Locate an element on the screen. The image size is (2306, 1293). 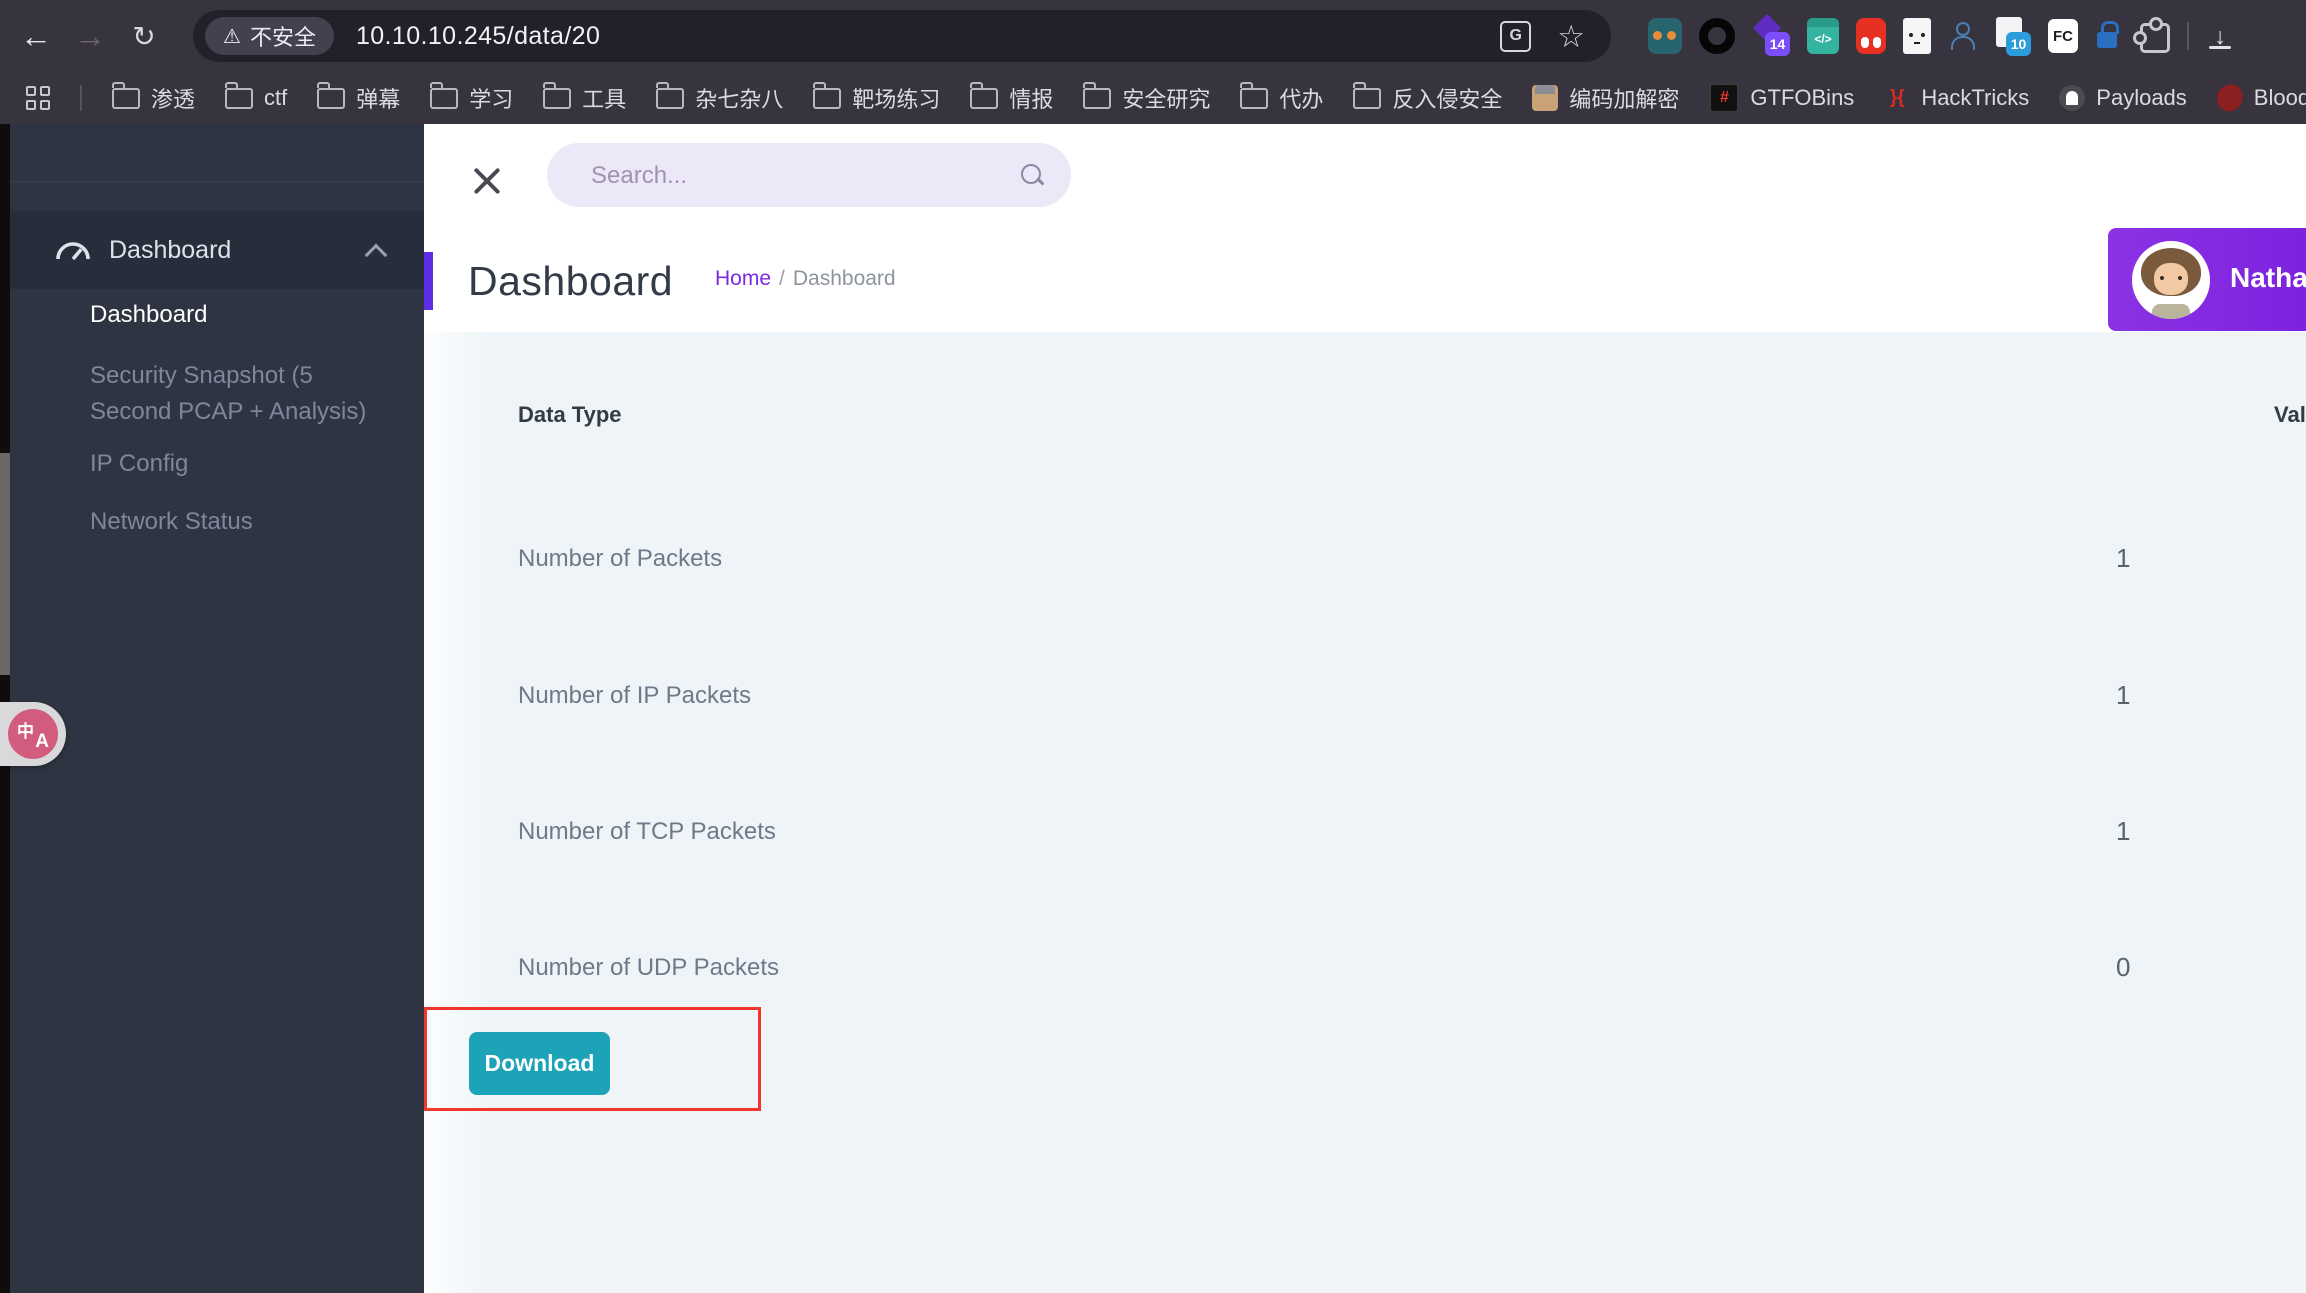
kaomoji-extension-icon is located at coordinates (1917, 36).